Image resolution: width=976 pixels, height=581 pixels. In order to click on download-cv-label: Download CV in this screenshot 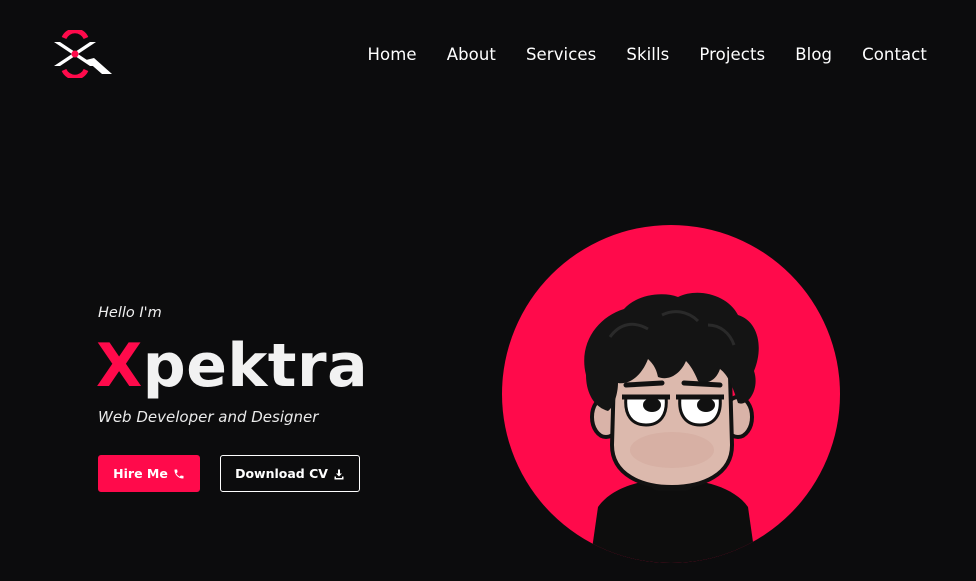, I will do `click(281, 473)`.